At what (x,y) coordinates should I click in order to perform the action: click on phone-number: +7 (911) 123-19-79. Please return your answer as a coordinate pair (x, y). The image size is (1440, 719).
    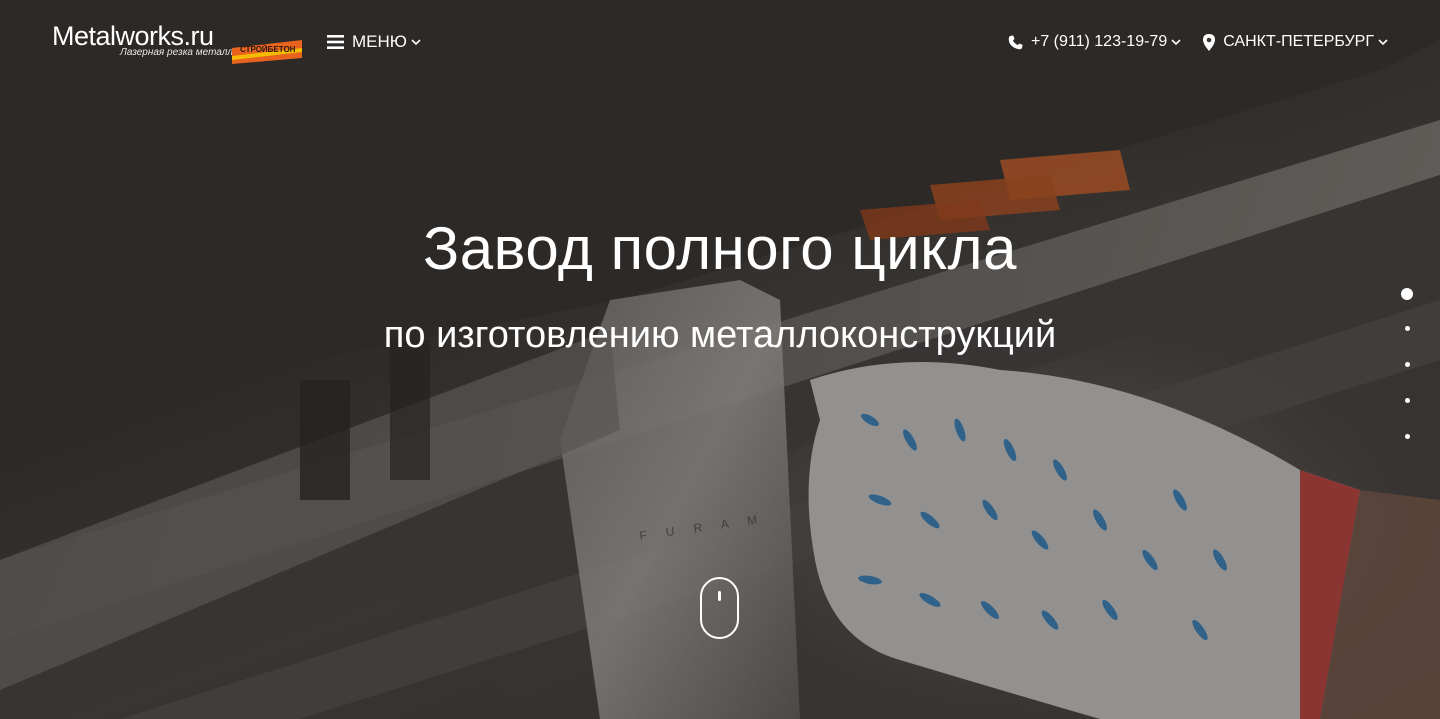
    Looking at the image, I should click on (1099, 41).